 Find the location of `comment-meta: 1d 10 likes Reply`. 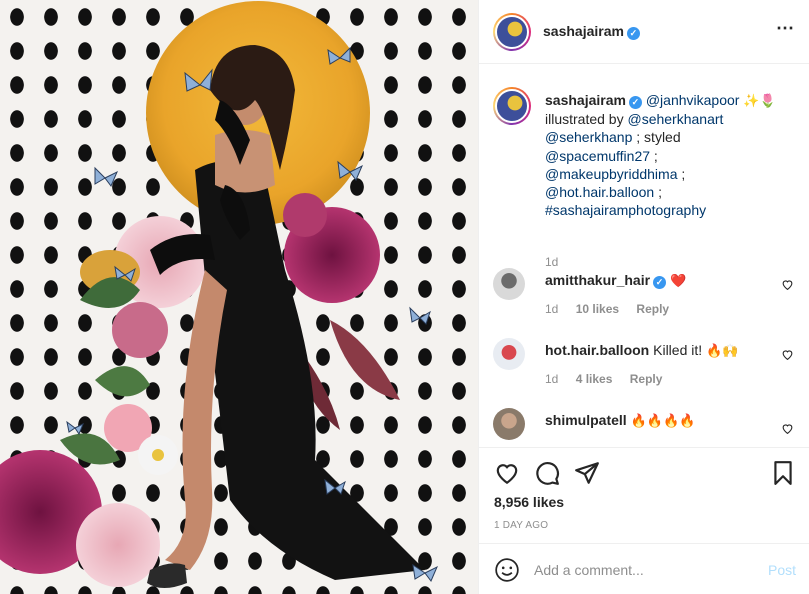

comment-meta: 1d 10 likes Reply is located at coordinates (614, 309).